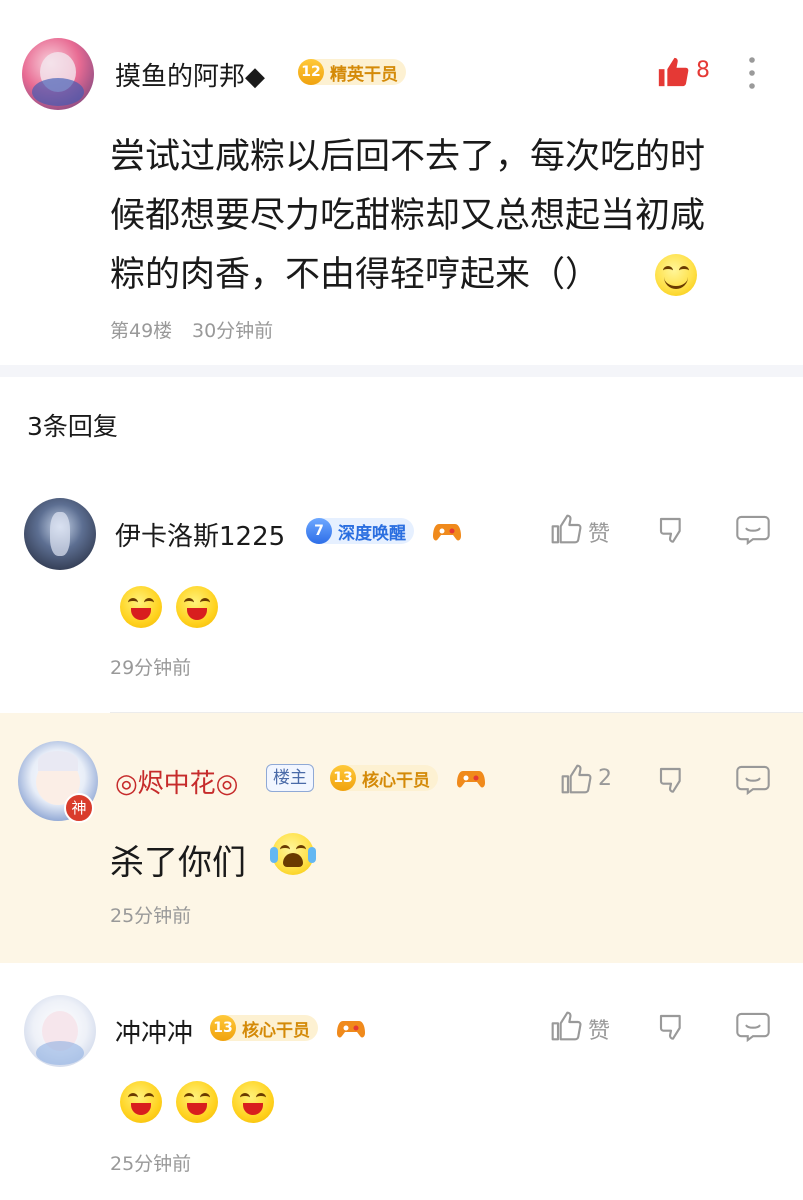  Describe the element at coordinates (176, 781) in the screenshot. I see `reply-author-name: ◎烬中花◎` at that location.